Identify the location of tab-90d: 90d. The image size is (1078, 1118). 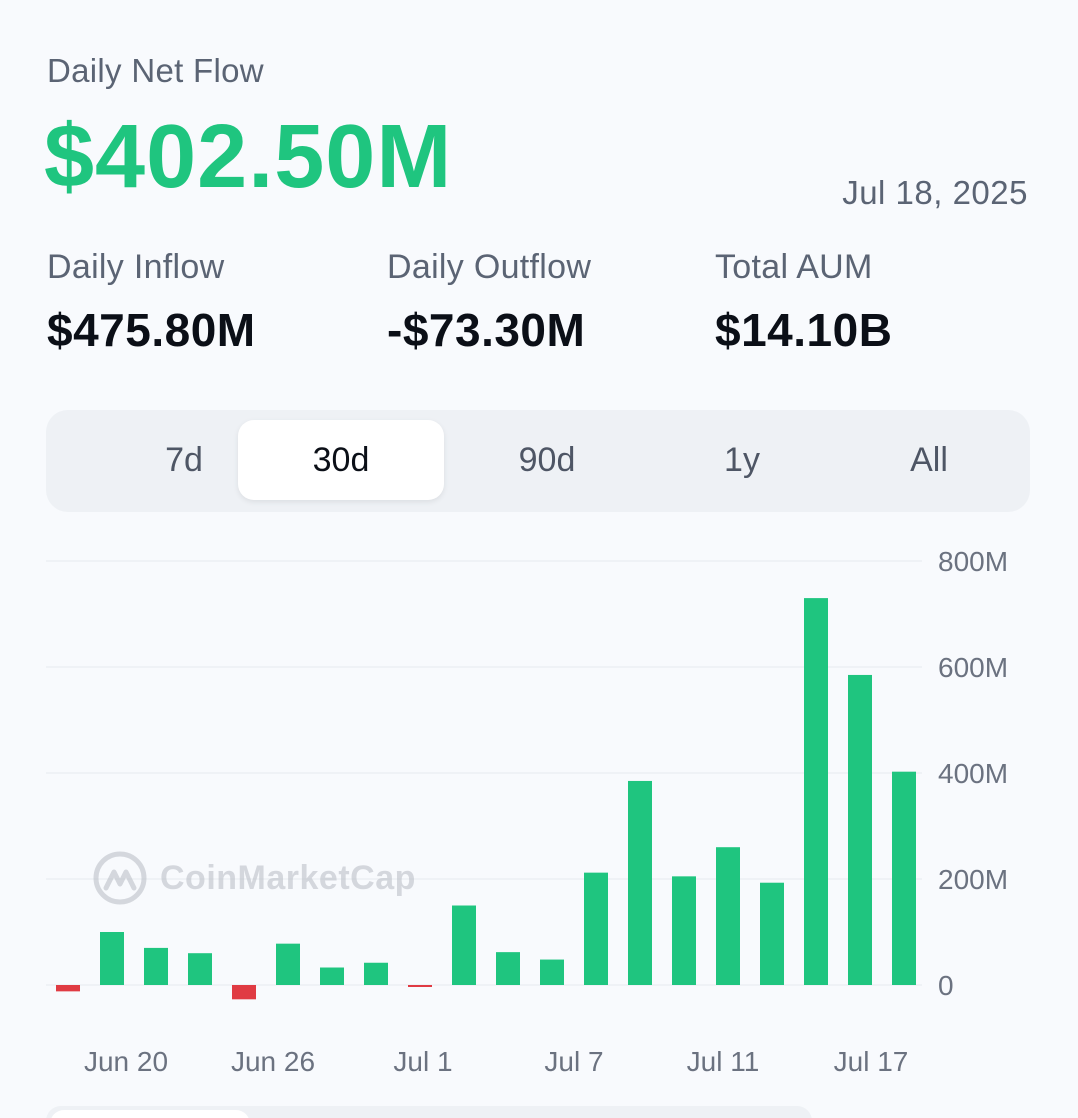
(547, 460).